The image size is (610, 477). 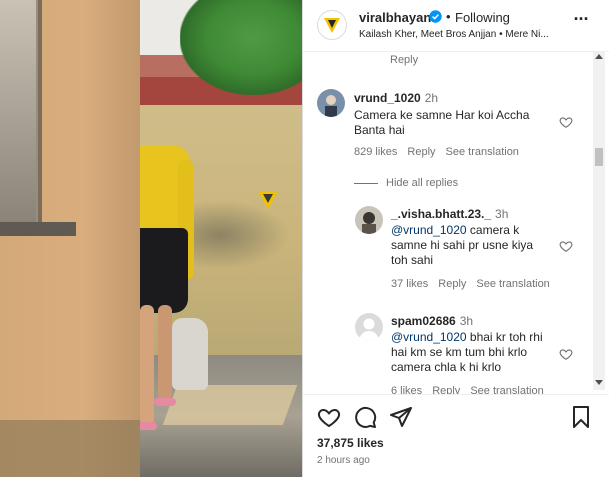 I want to click on reply-likes: 37 likes, so click(x=409, y=284).